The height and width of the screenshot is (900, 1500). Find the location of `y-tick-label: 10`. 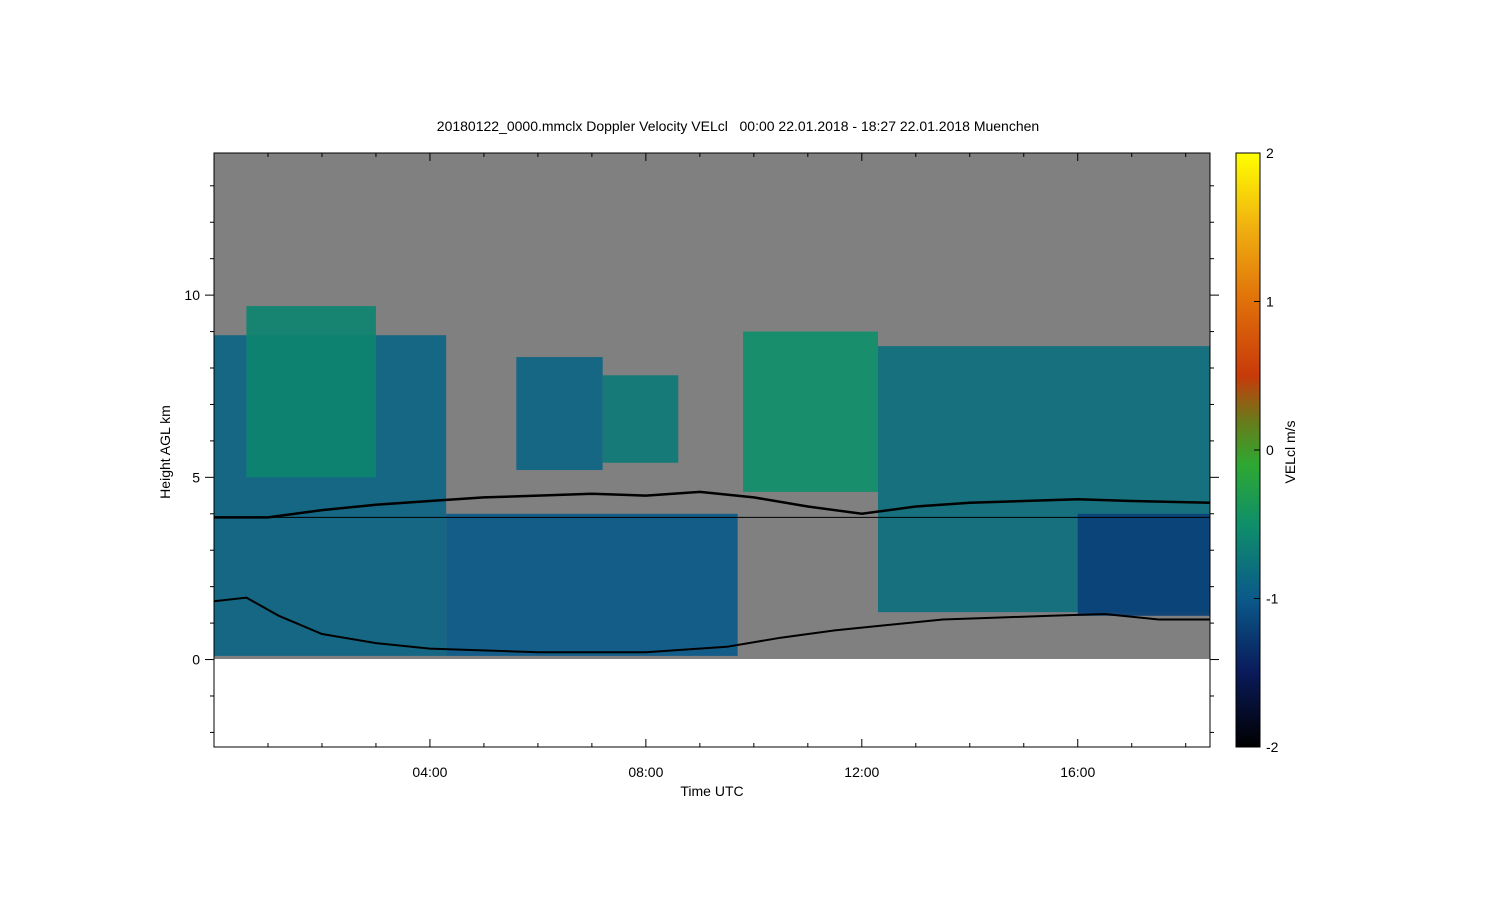

y-tick-label: 10 is located at coordinates (192, 295).